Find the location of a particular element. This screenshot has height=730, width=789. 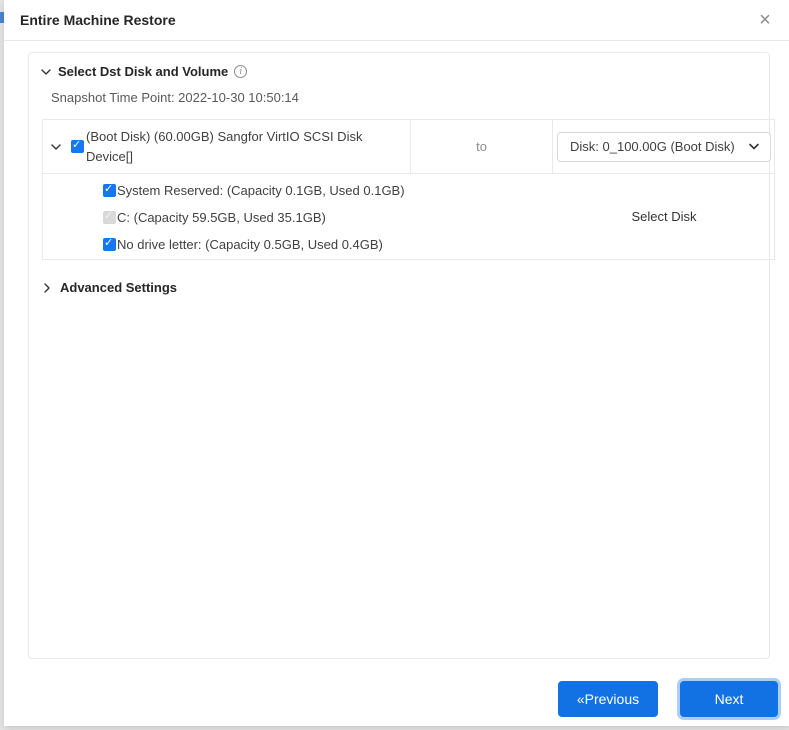

volume-checkbox-c-disabled is located at coordinates (109, 217).